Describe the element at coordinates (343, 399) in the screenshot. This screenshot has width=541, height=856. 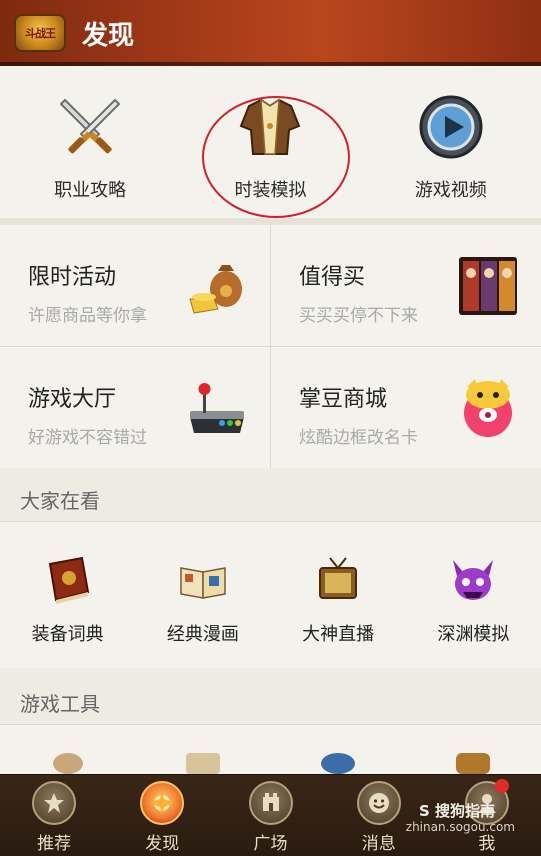
I see `card-title: 掌豆商城` at that location.